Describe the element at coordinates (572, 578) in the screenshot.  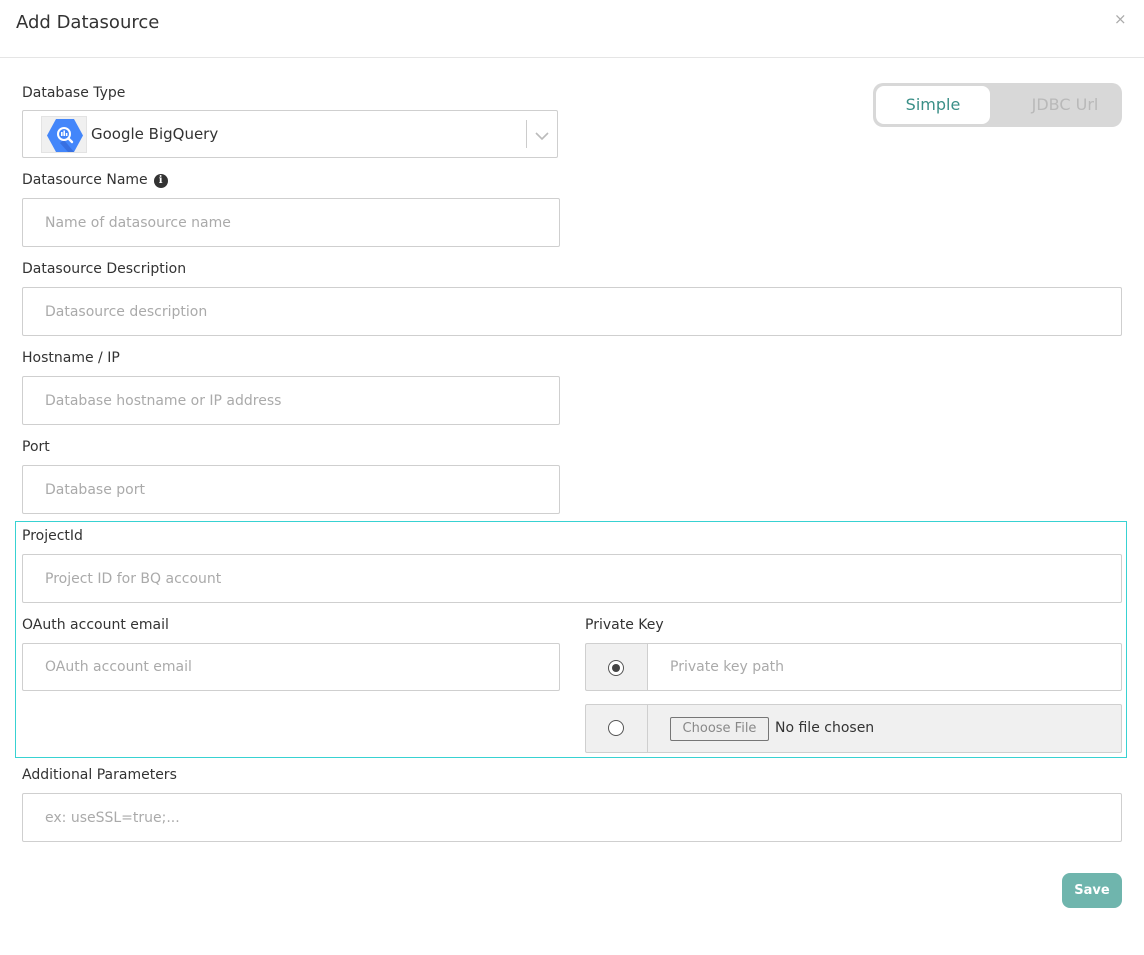
I see `project-id-input` at that location.